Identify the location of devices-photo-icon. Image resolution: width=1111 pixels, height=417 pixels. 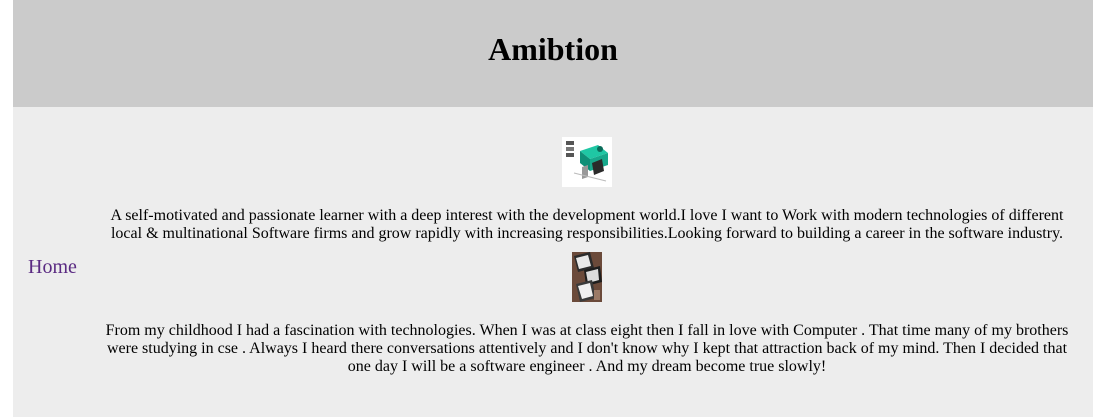
(587, 277).